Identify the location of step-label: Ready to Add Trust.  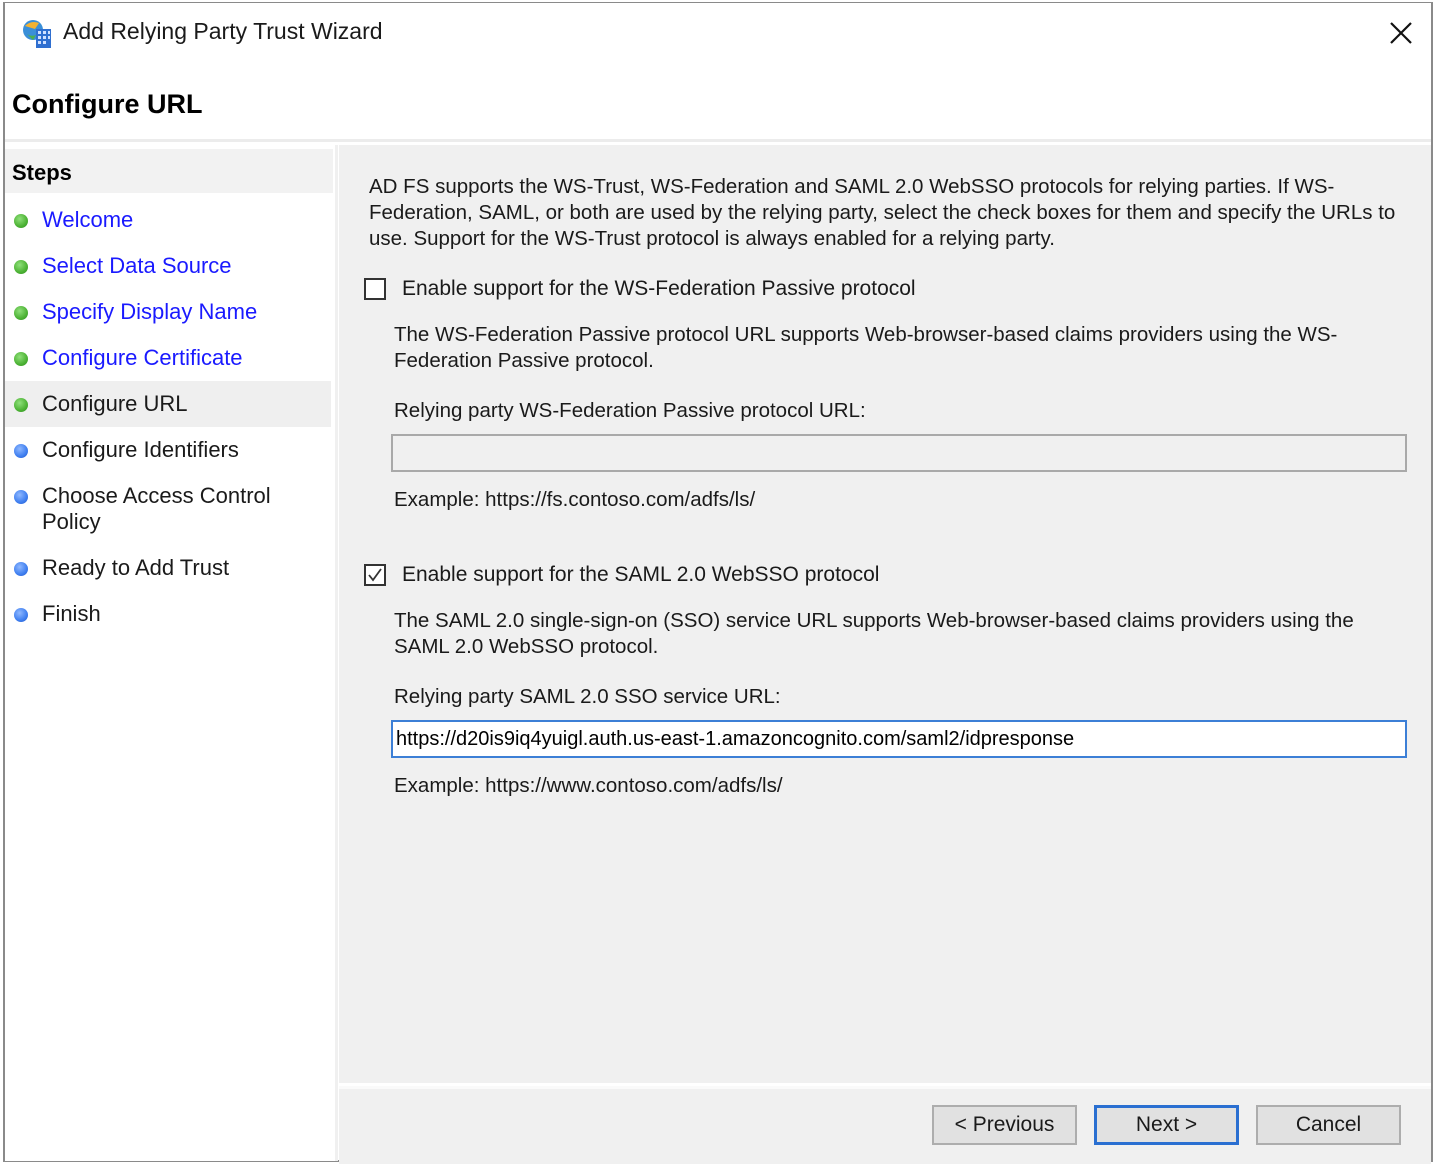
(136, 567).